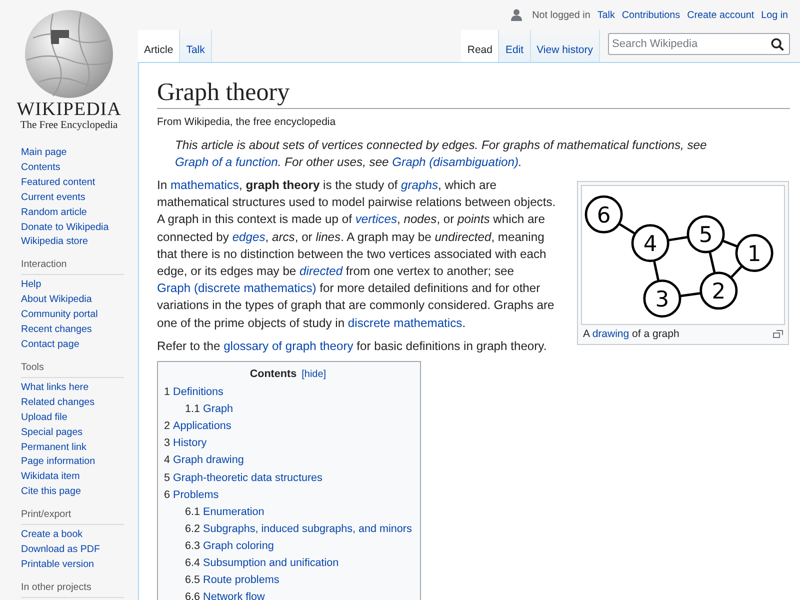 This screenshot has width=800, height=600. I want to click on link: discrete mathematics, so click(405, 323).